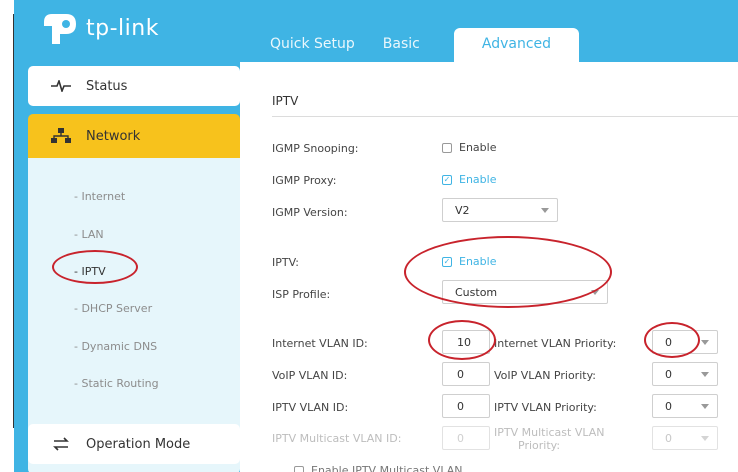 The image size is (738, 472). I want to click on sidebar-item-operation-mode: Operation Mode, so click(134, 444).